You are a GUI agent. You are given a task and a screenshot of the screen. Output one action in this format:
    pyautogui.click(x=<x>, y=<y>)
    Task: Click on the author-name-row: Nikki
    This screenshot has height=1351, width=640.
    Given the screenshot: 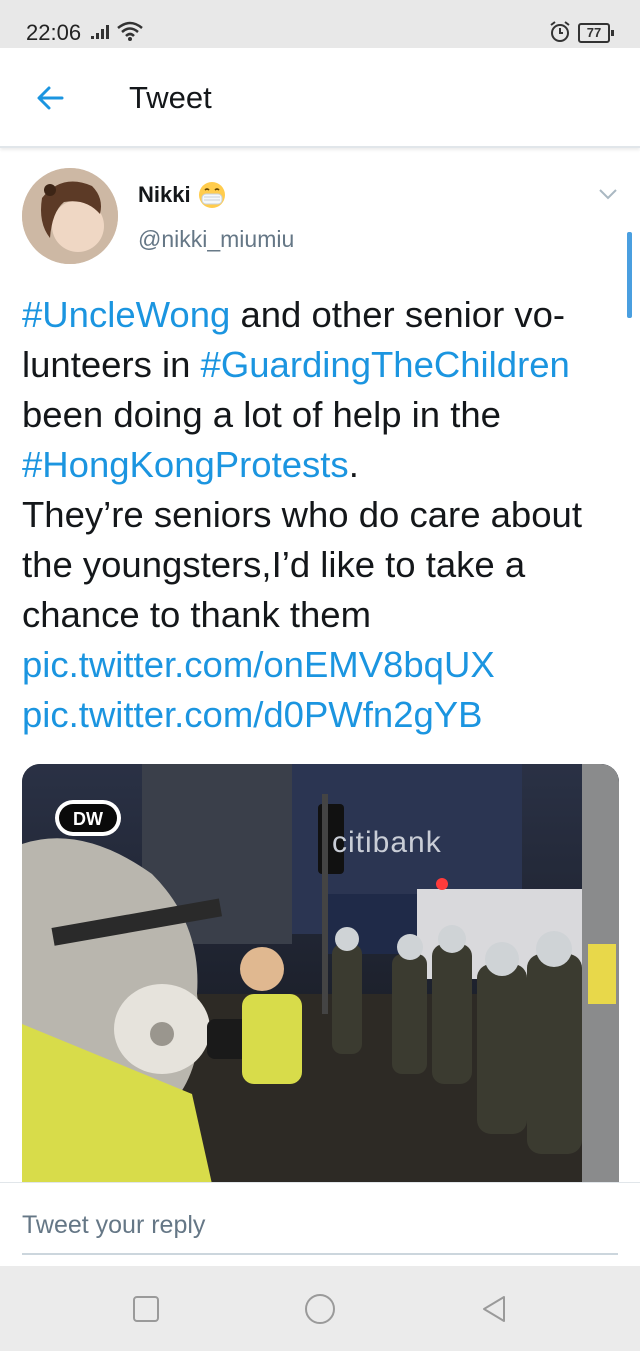 What is the action you would take?
    pyautogui.click(x=182, y=196)
    